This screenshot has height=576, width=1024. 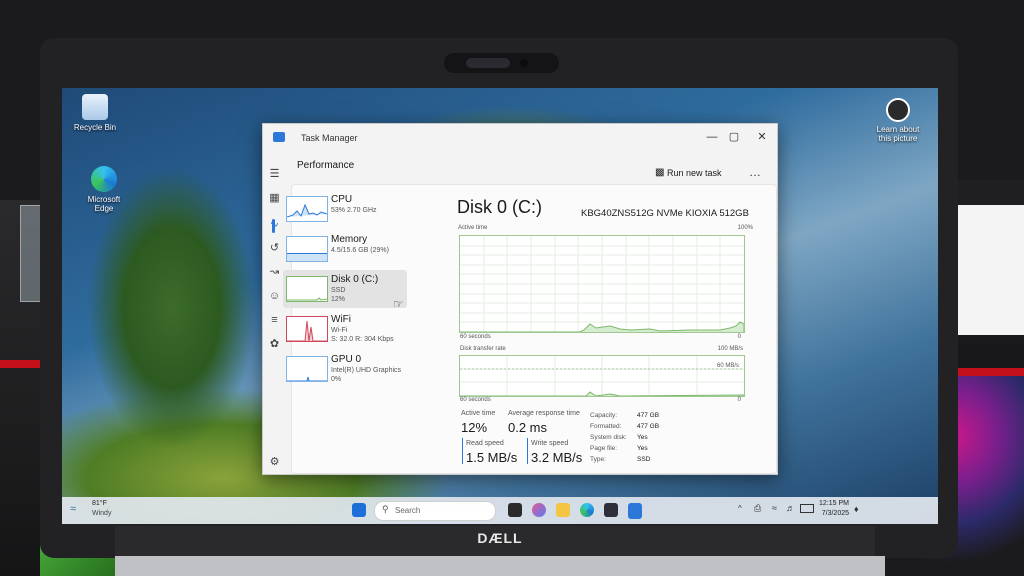 What do you see at coordinates (712, 137) in the screenshot?
I see `minimize-button: —` at bounding box center [712, 137].